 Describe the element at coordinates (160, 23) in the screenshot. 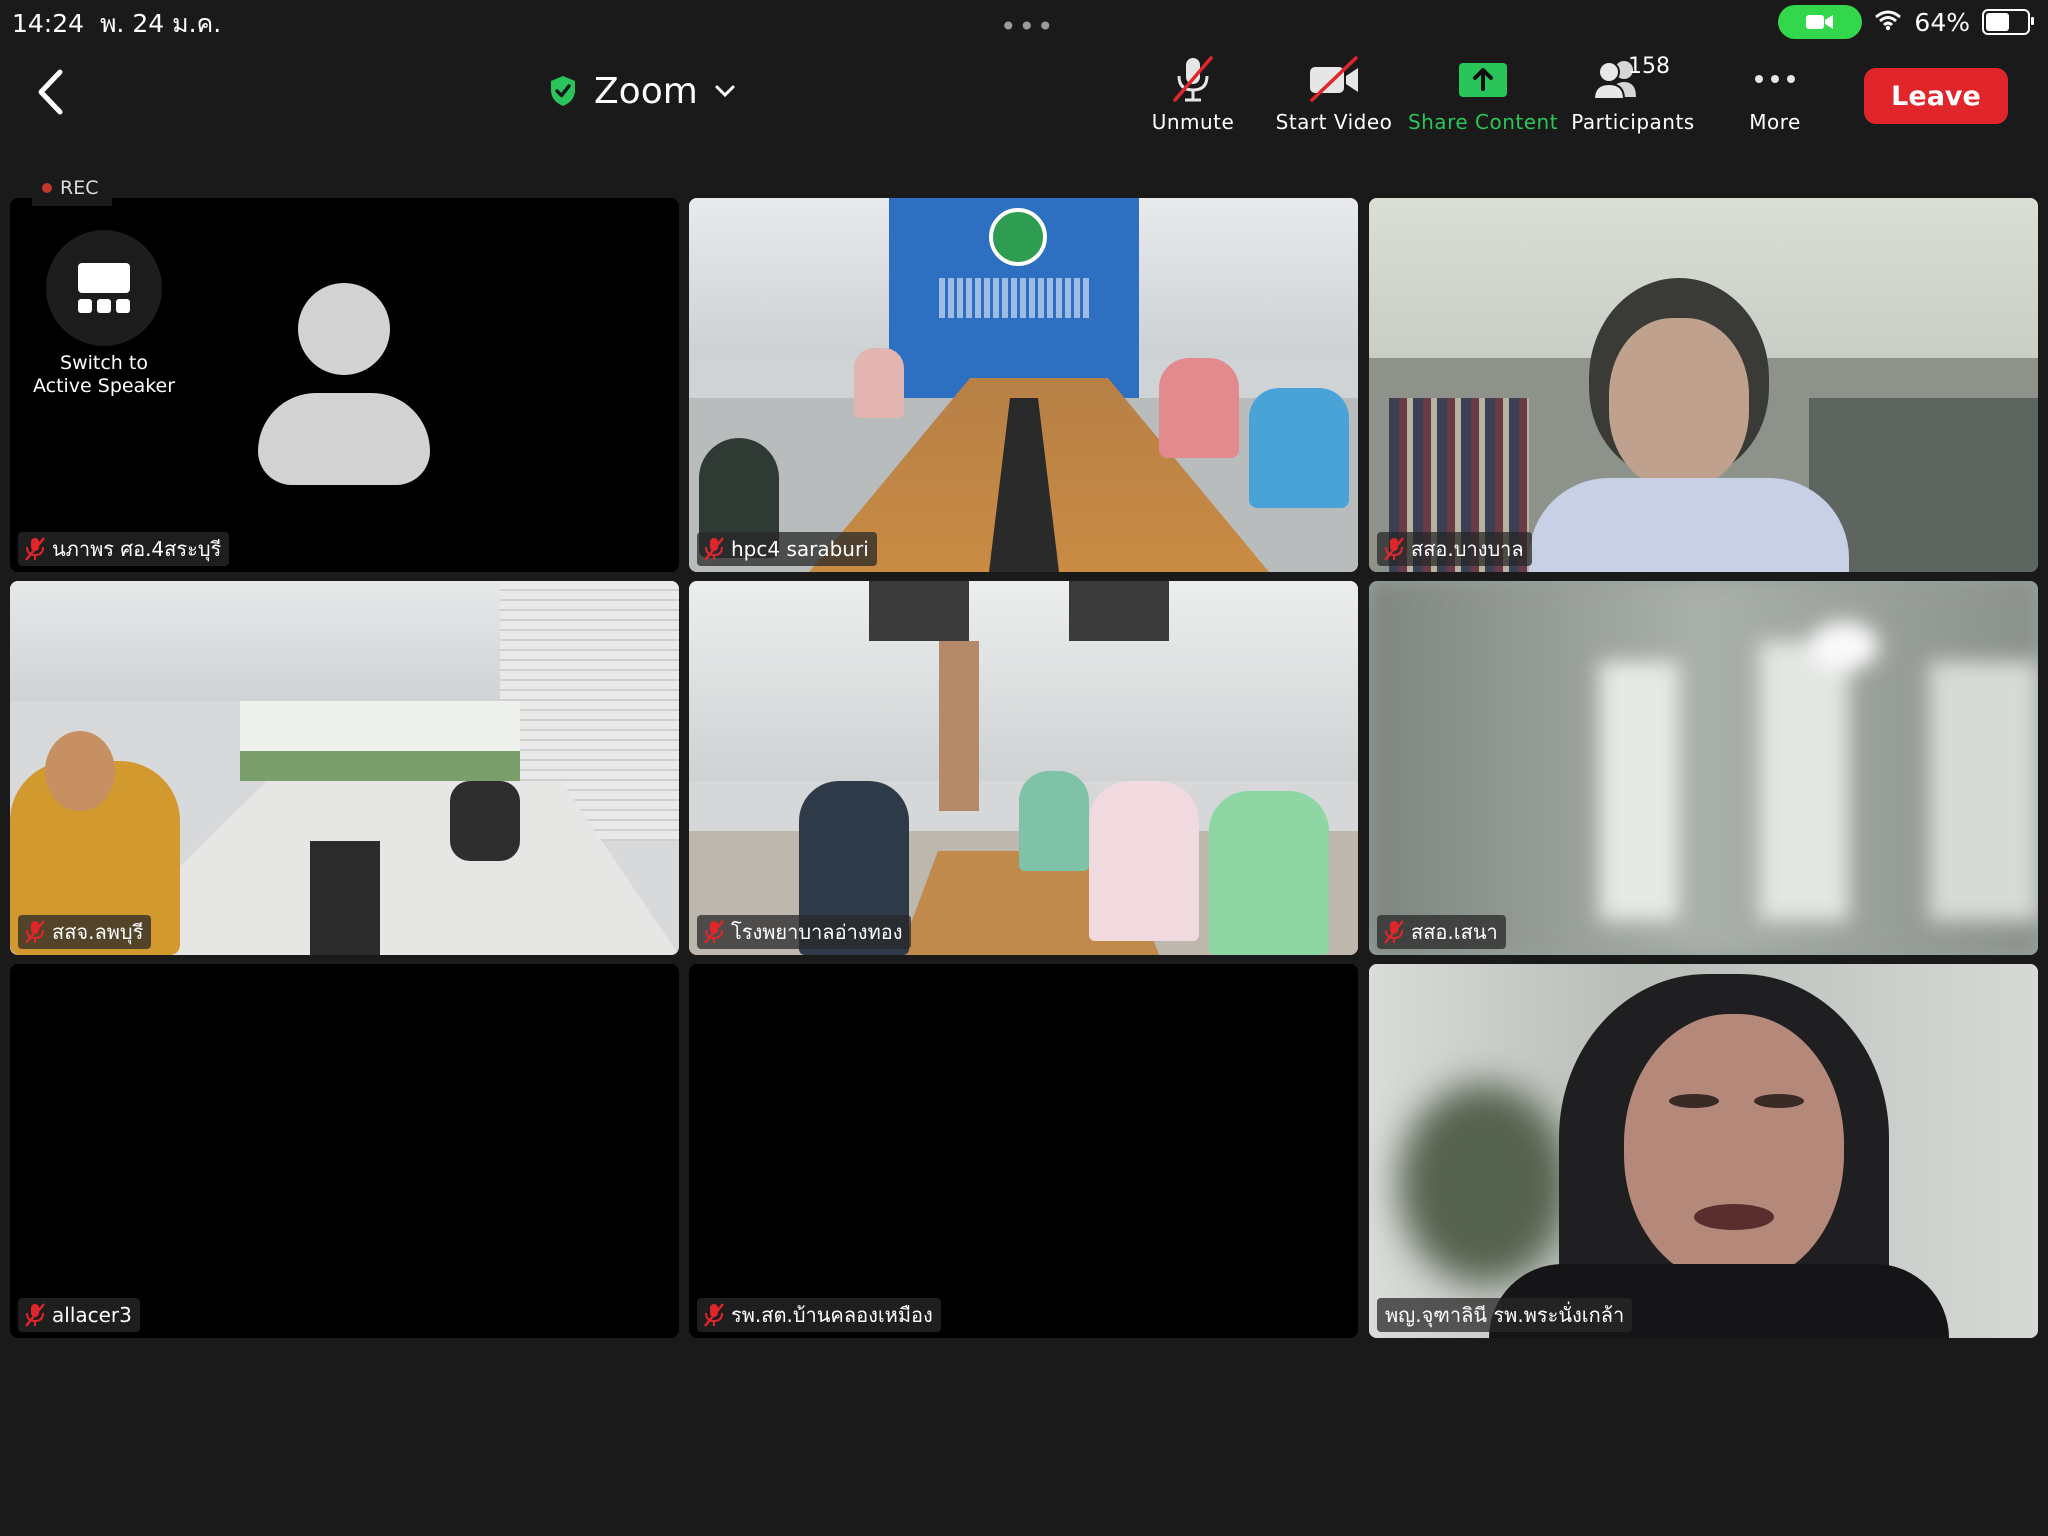

I see `status-date: พ. 24 ม.ค.` at that location.